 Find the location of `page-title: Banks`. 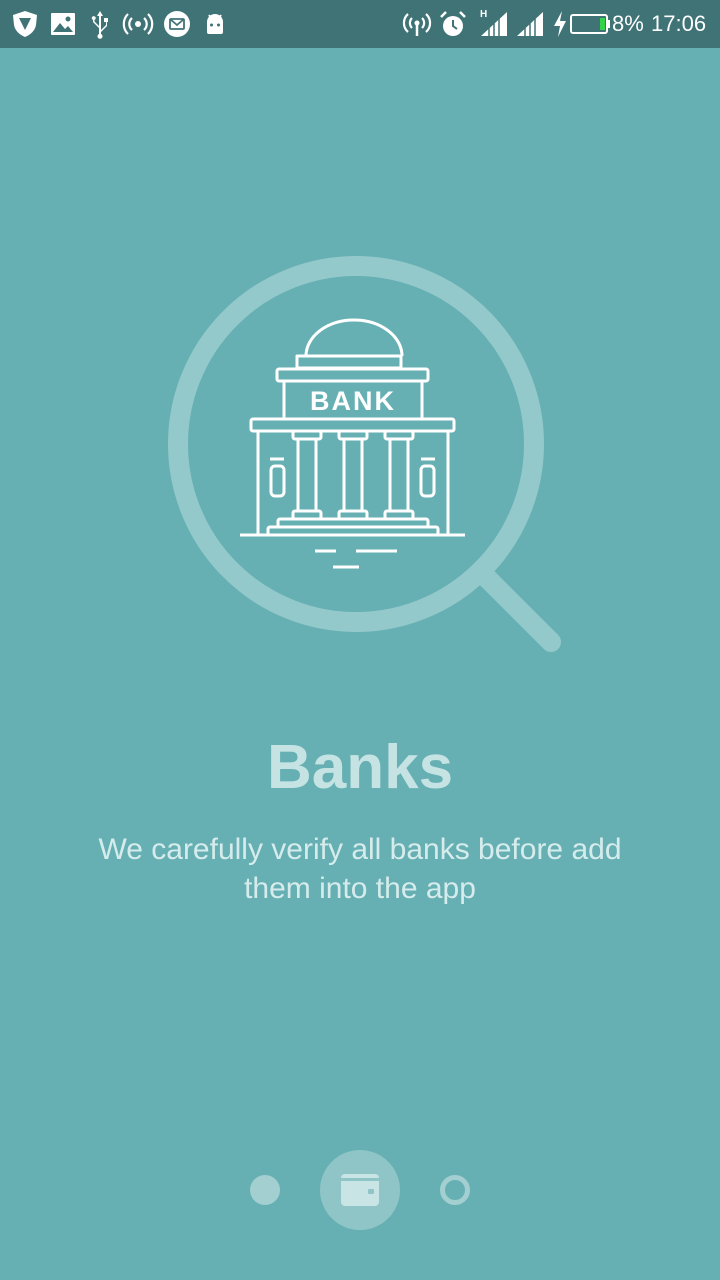

page-title: Banks is located at coordinates (360, 767).